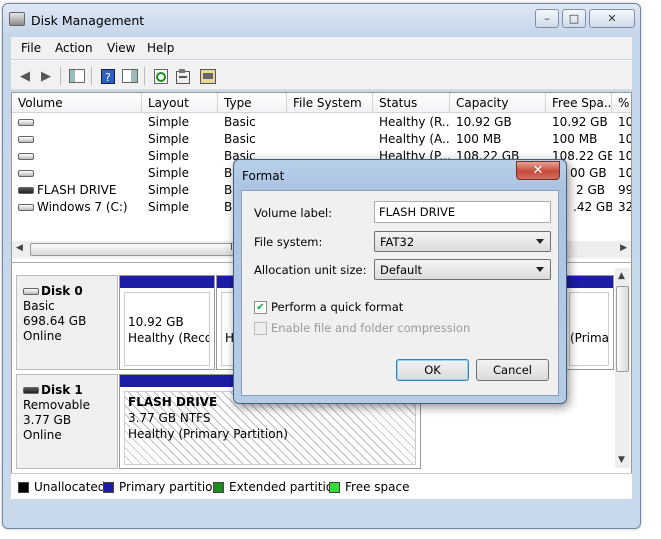 The width and height of the screenshot is (661, 539). I want to click on column-volume: Volume, so click(77, 103).